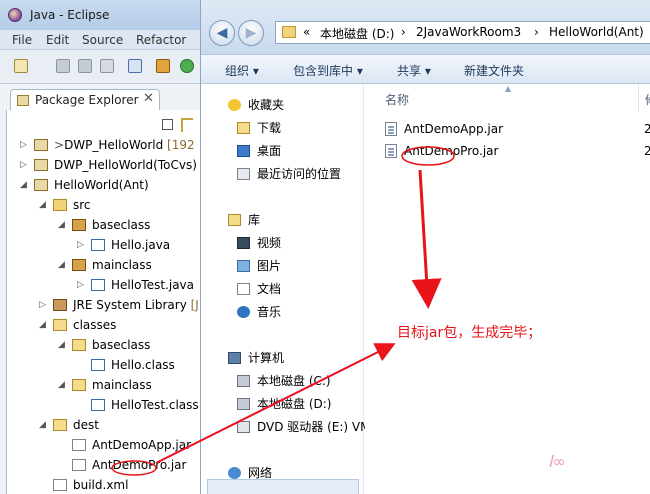  I want to click on tree-item: ◢ classes, so click(100, 325).